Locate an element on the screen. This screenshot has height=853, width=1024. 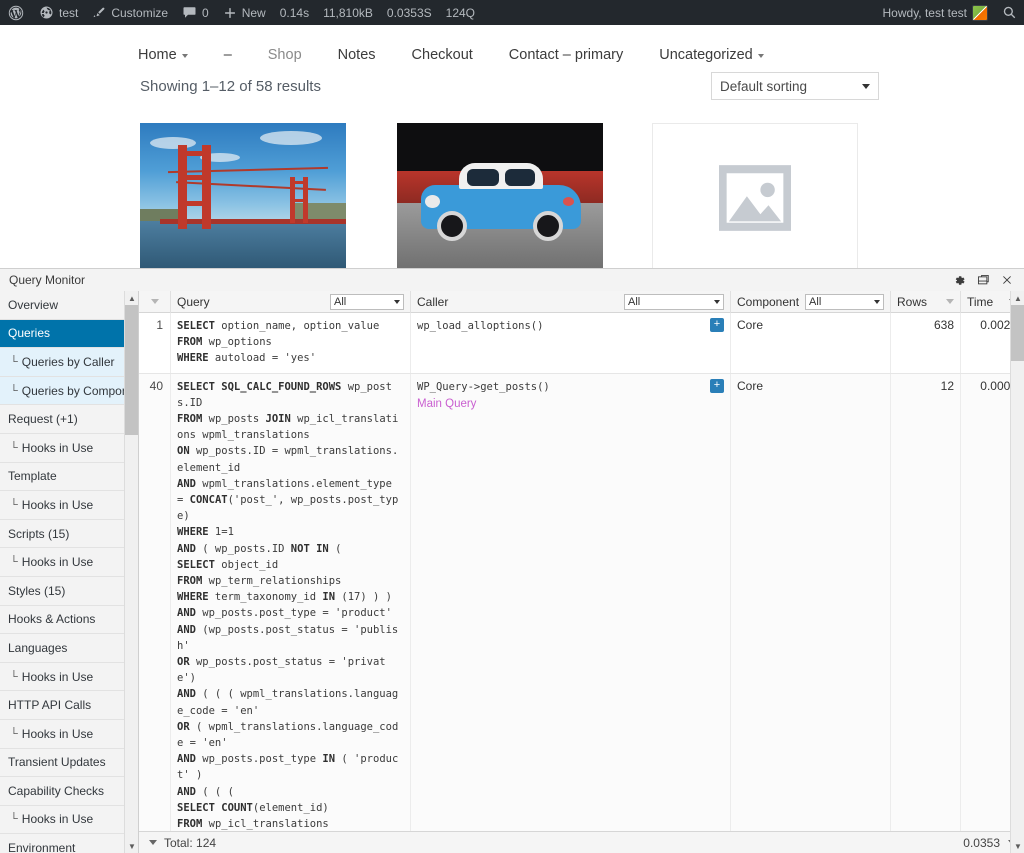
component-filter-select: All is located at coordinates (844, 301).